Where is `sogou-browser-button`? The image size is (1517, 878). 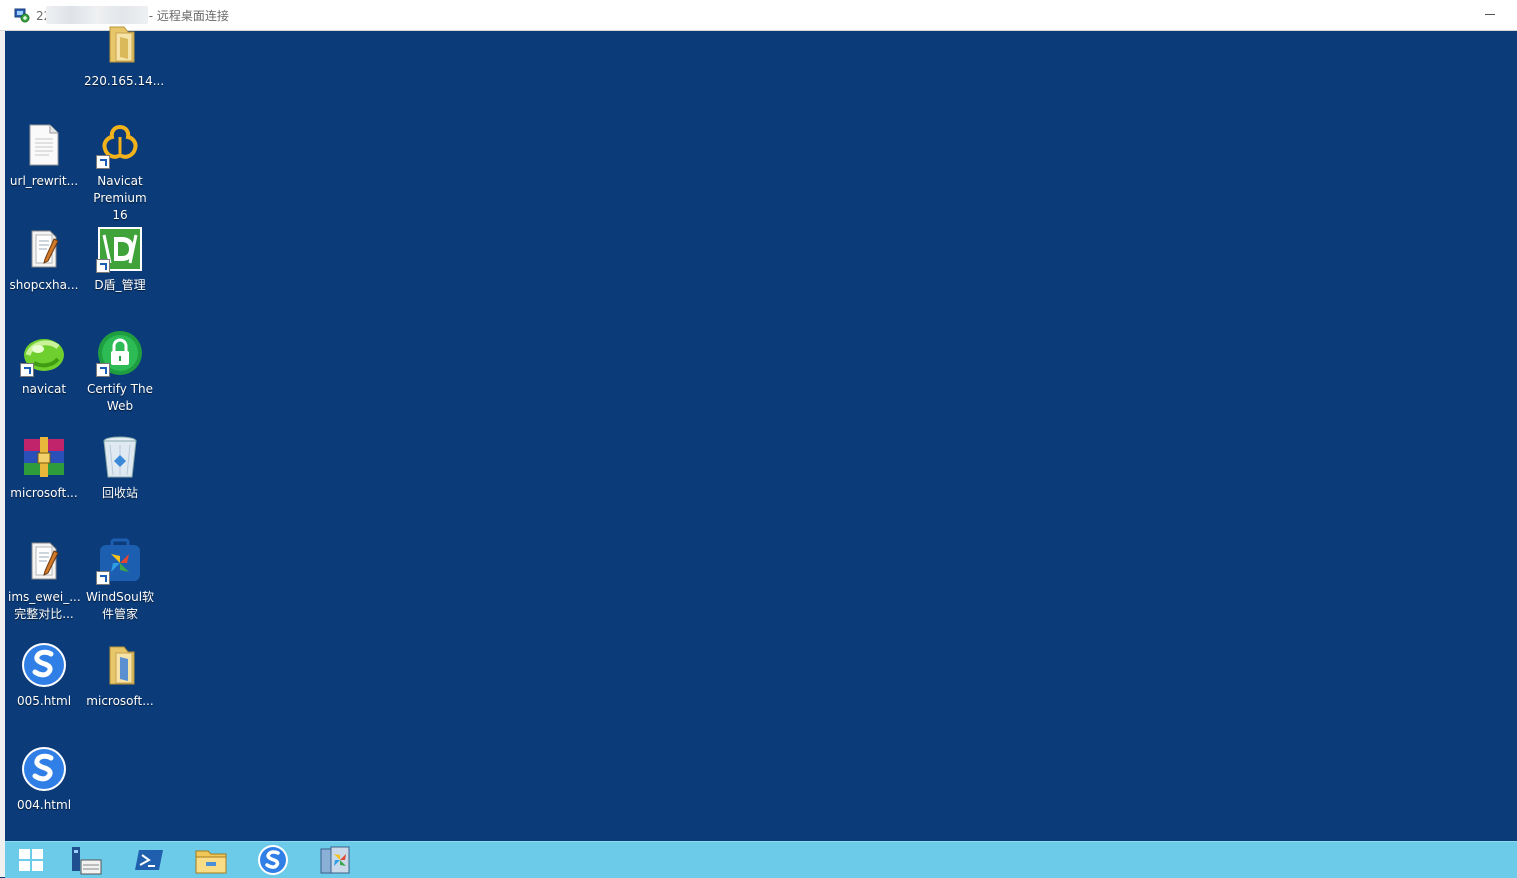
sogou-browser-button is located at coordinates (273, 860).